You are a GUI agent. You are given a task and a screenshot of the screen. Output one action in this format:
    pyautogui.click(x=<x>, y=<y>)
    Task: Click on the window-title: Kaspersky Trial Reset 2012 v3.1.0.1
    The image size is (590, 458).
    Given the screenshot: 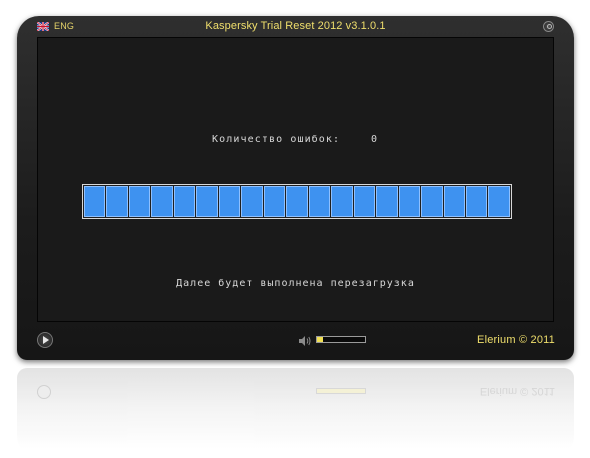 What is the action you would take?
    pyautogui.click(x=295, y=26)
    